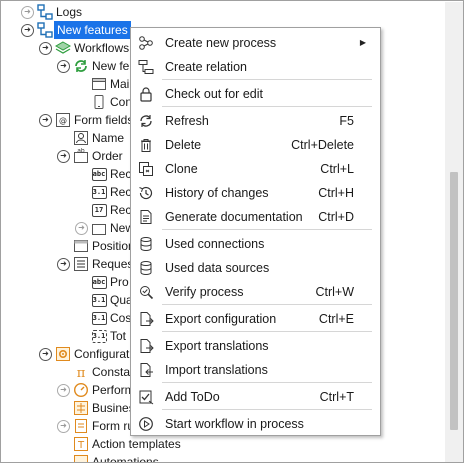 The width and height of the screenshot is (464, 463). I want to click on submenu-arrow-icon: ▶, so click(362, 42).